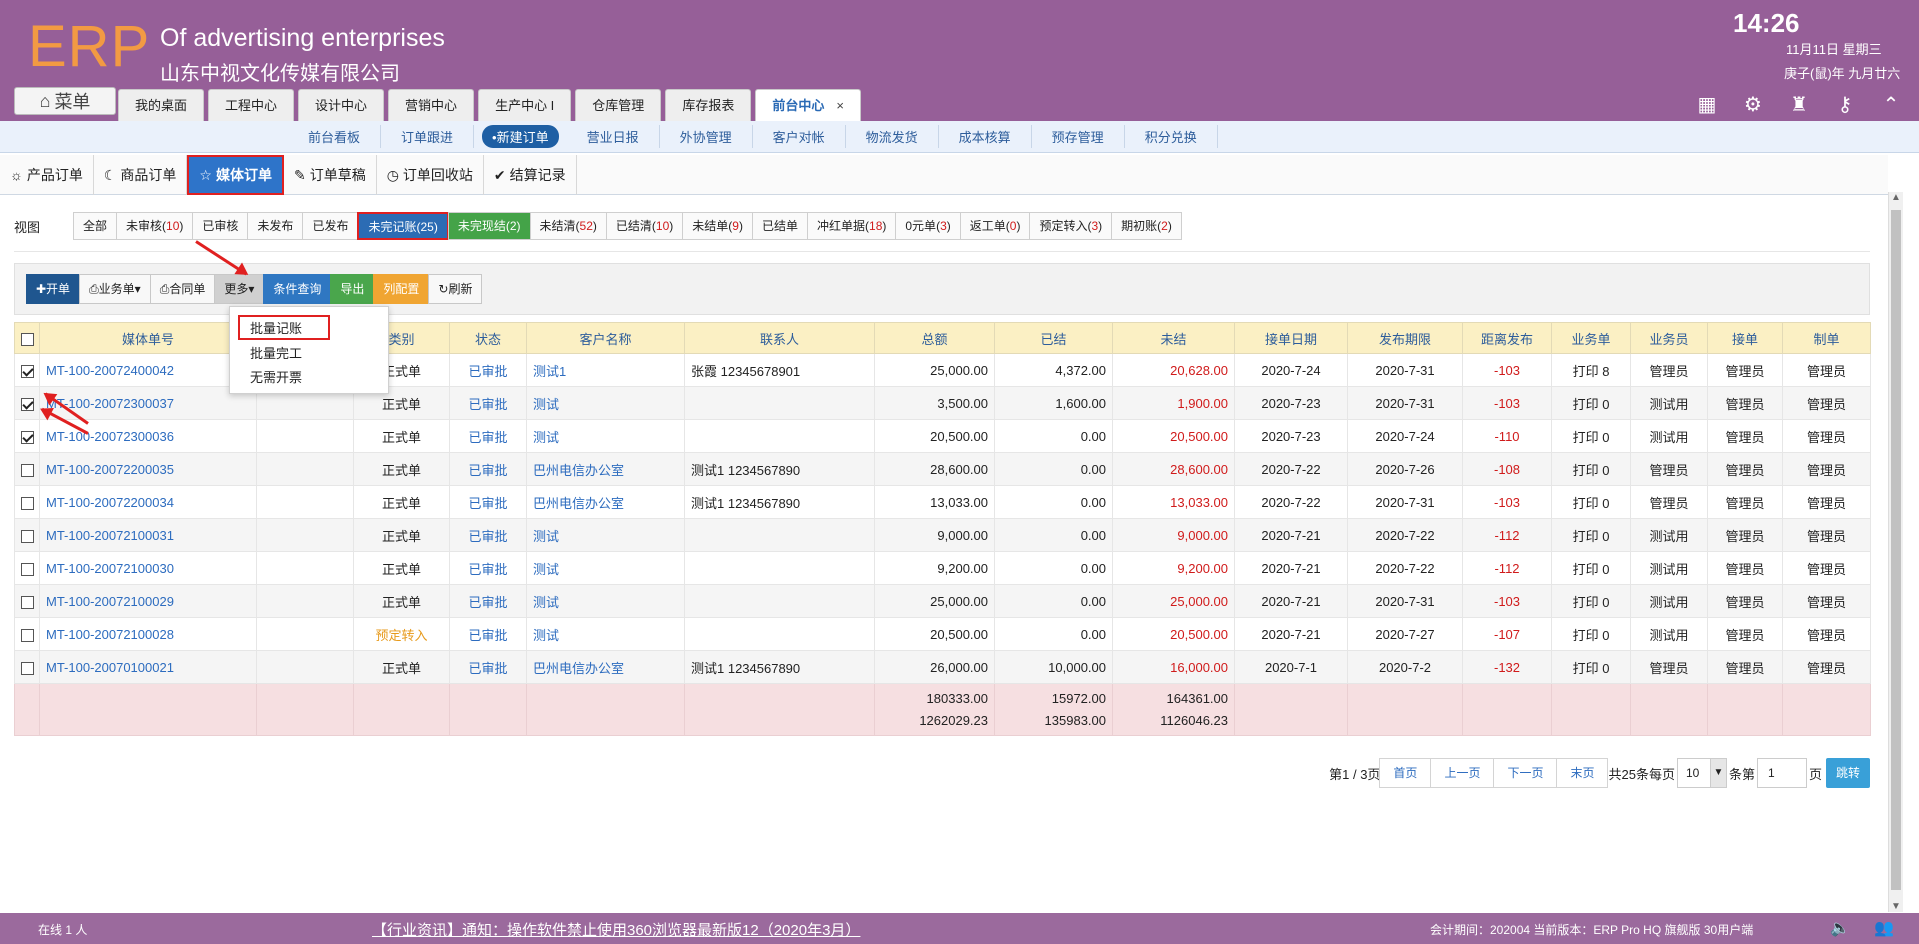  What do you see at coordinates (613, 136) in the screenshot?
I see `subnav-daily-report: 营业日报` at bounding box center [613, 136].